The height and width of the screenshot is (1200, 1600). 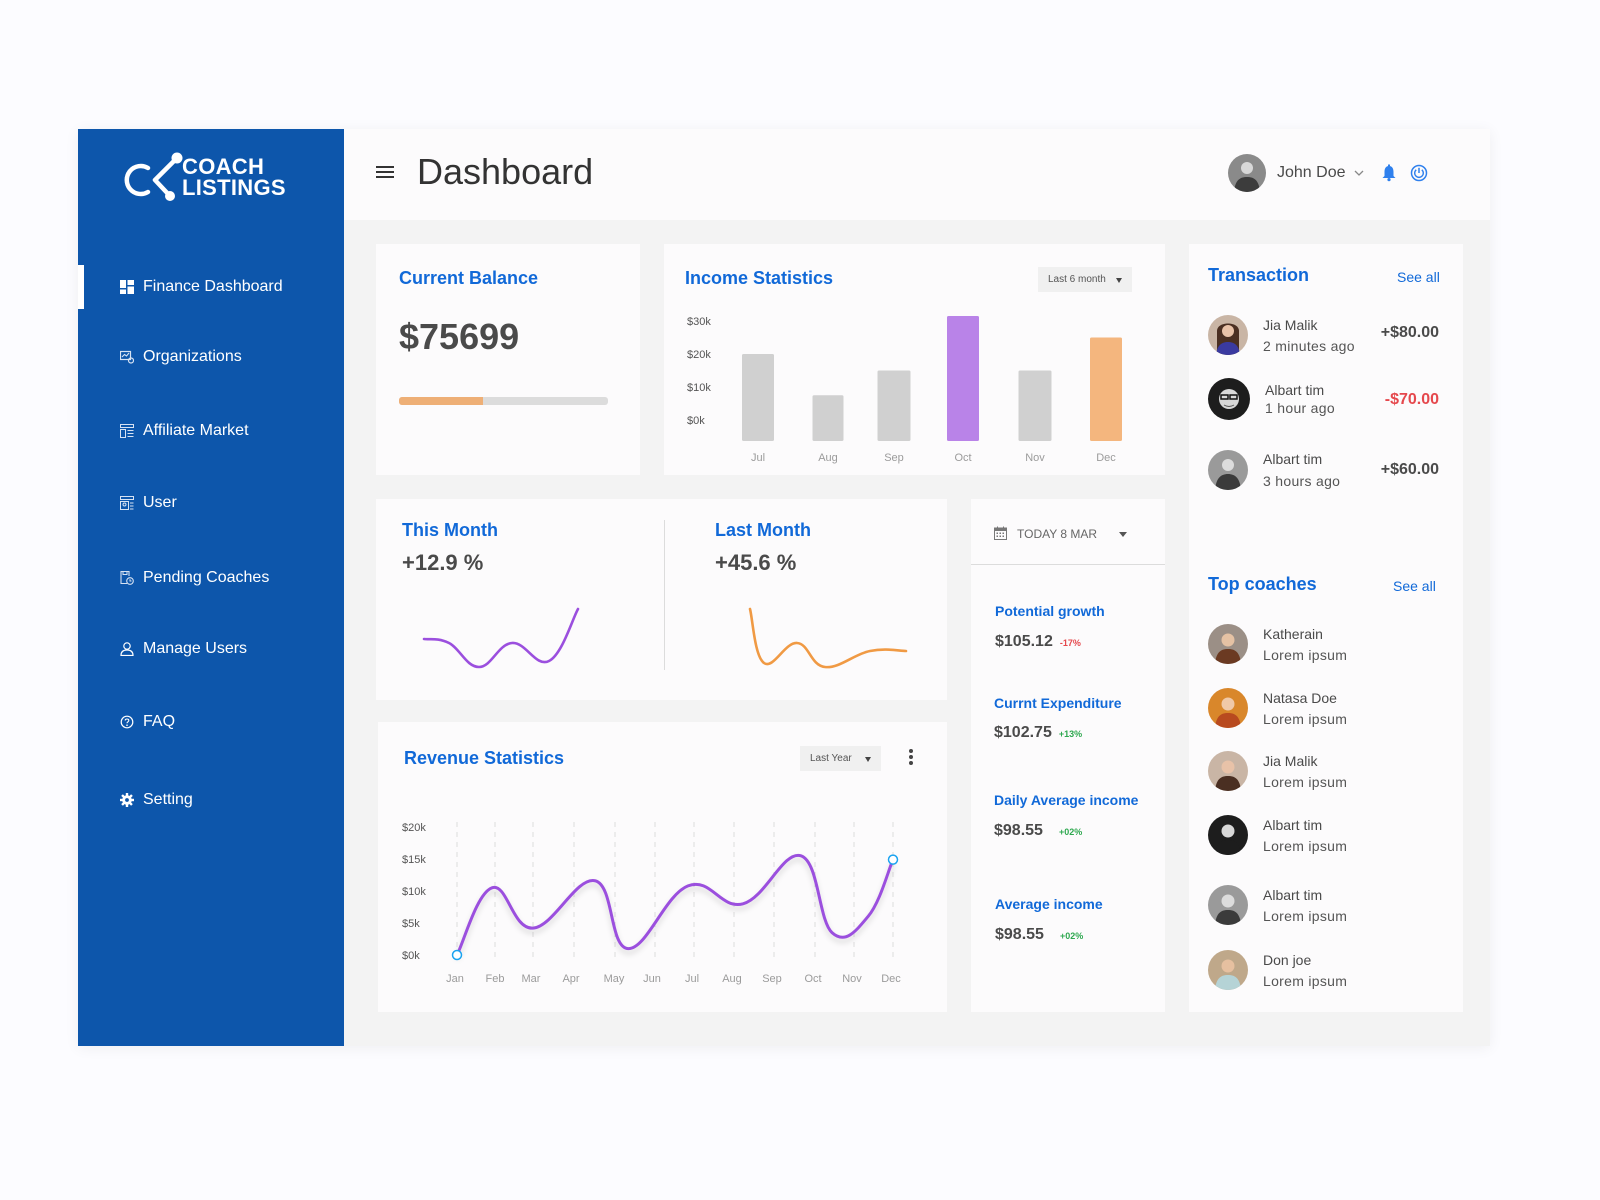 I want to click on coach-name: Katherain, so click(x=1293, y=633).